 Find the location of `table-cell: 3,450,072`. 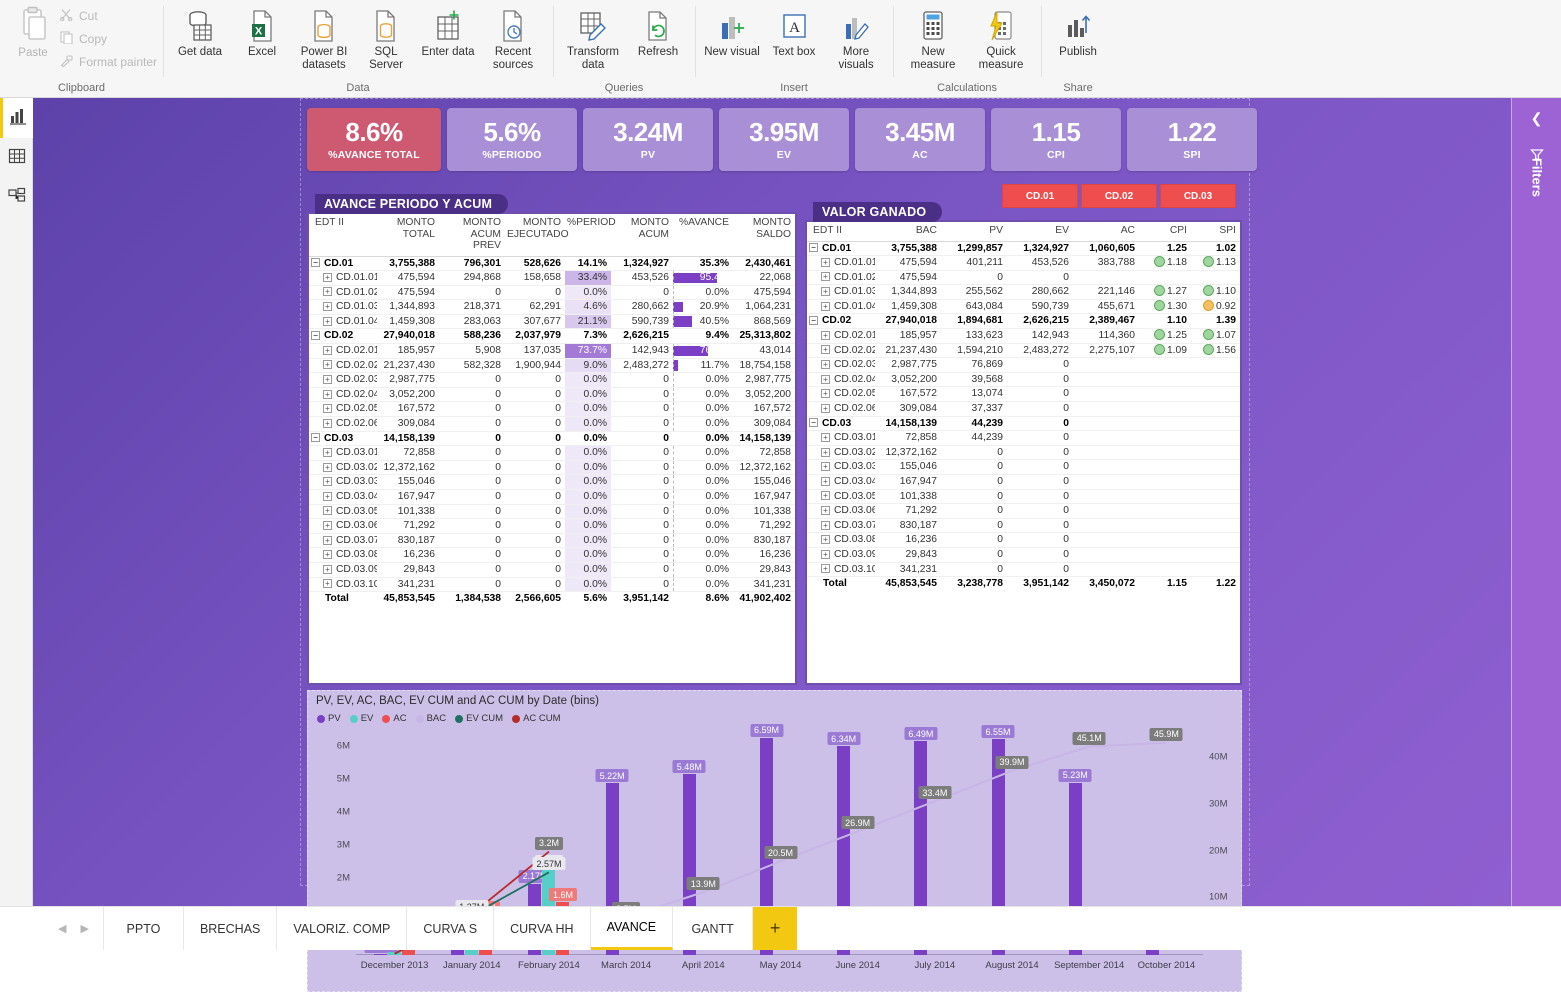

table-cell: 3,450,072 is located at coordinates (1106, 584).